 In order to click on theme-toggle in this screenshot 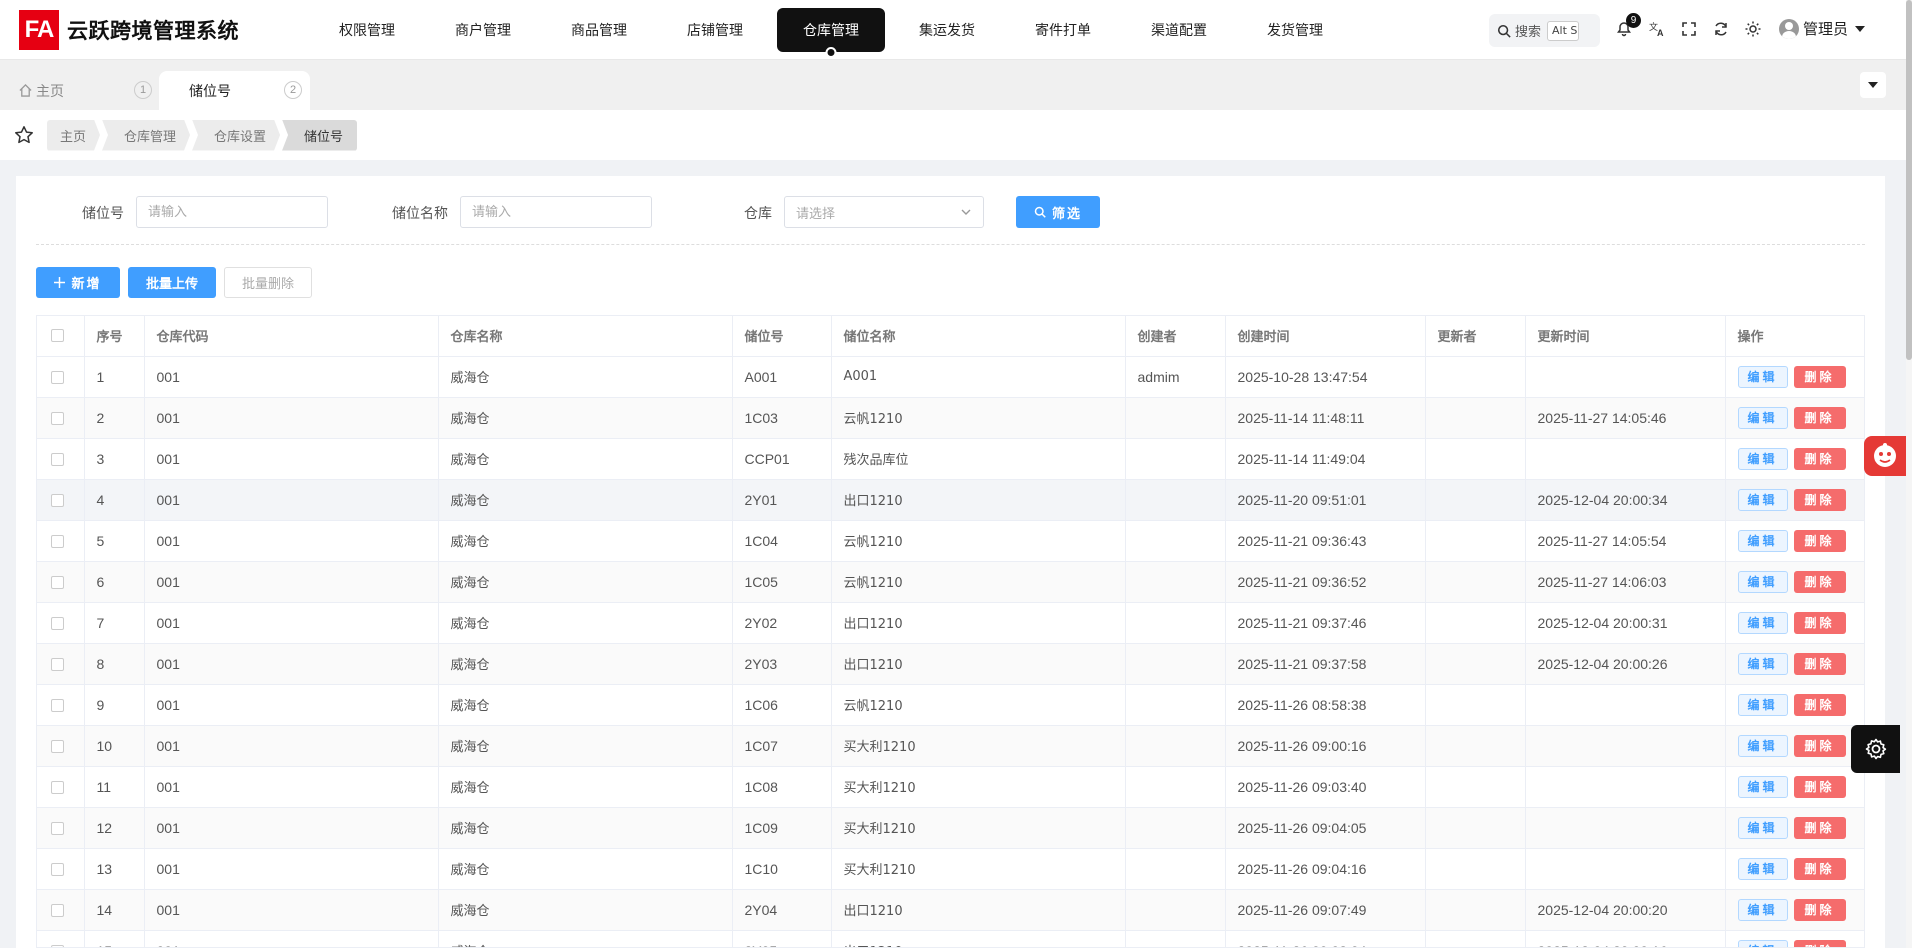, I will do `click(1753, 29)`.